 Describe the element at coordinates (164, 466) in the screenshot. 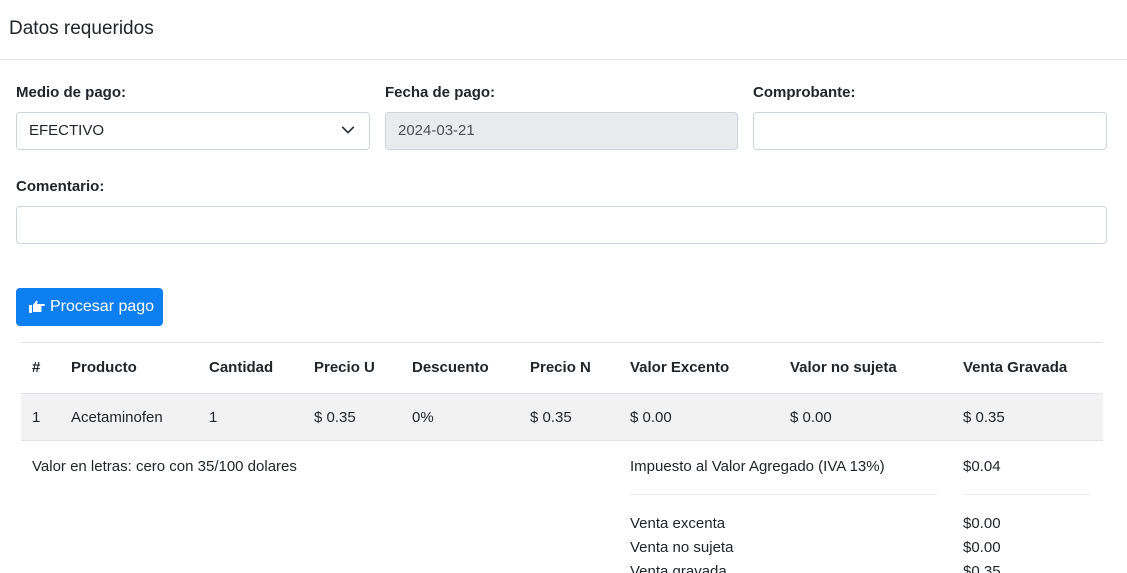

I see `amount-in-words: Valor en letras: cero con 35/100 dolares` at that location.